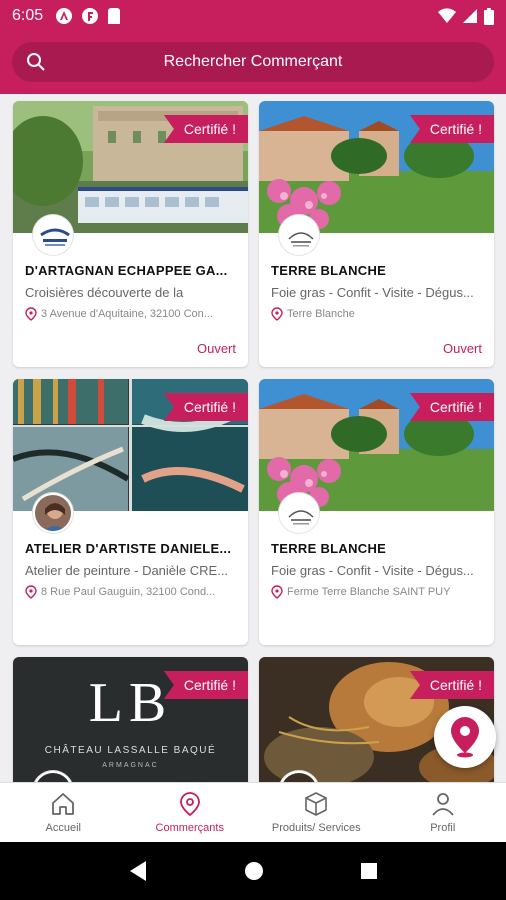 This screenshot has height=900, width=506. Describe the element at coordinates (130, 765) in the screenshot. I see `brand-logo-subtitle-2: ARMAGNAC` at that location.